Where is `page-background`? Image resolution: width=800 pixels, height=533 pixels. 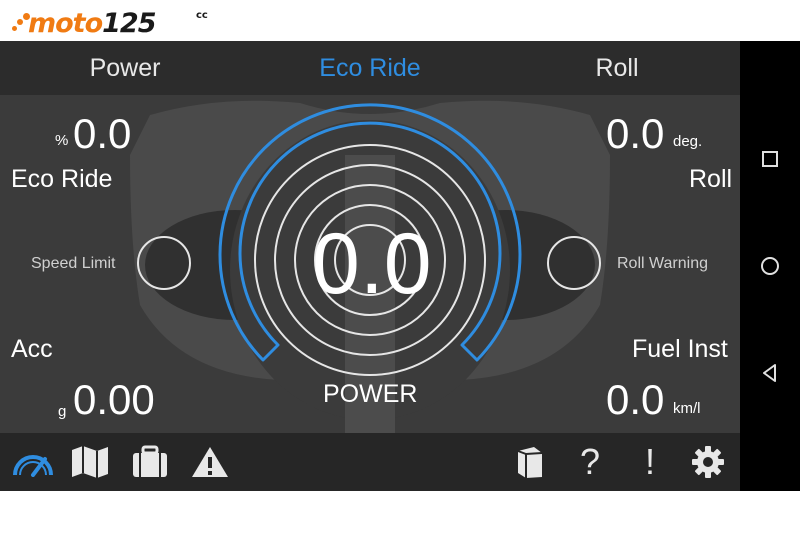
page-background is located at coordinates (400, 512).